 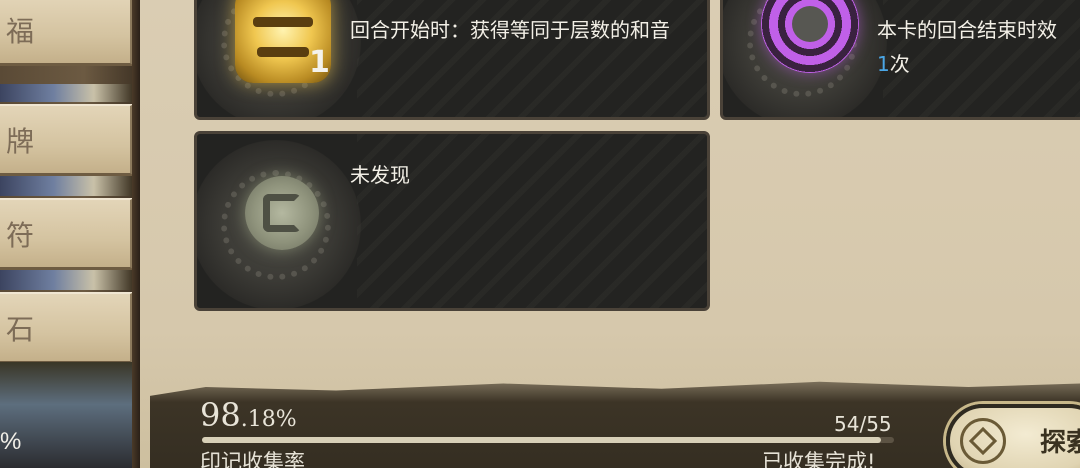 What do you see at coordinates (268, 419) in the screenshot?
I see `percent-decimal: .18%` at bounding box center [268, 419].